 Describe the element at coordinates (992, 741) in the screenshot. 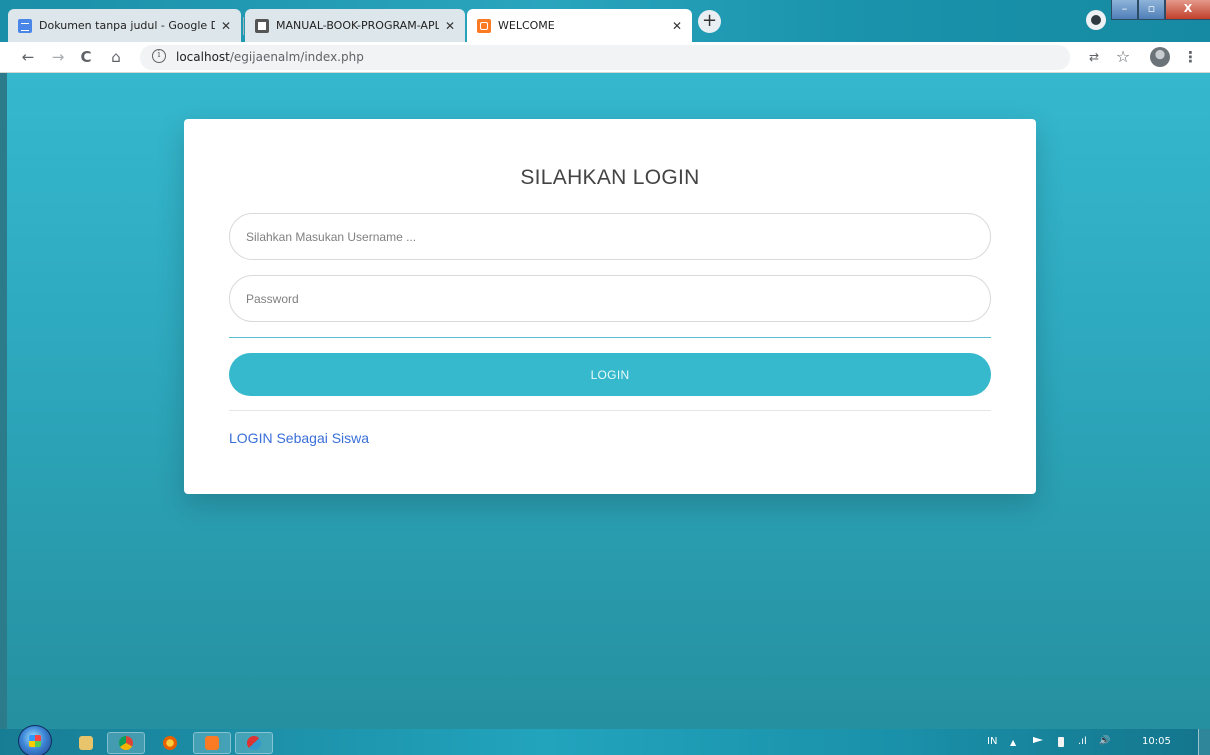

I see `language-indicator: IN` at that location.